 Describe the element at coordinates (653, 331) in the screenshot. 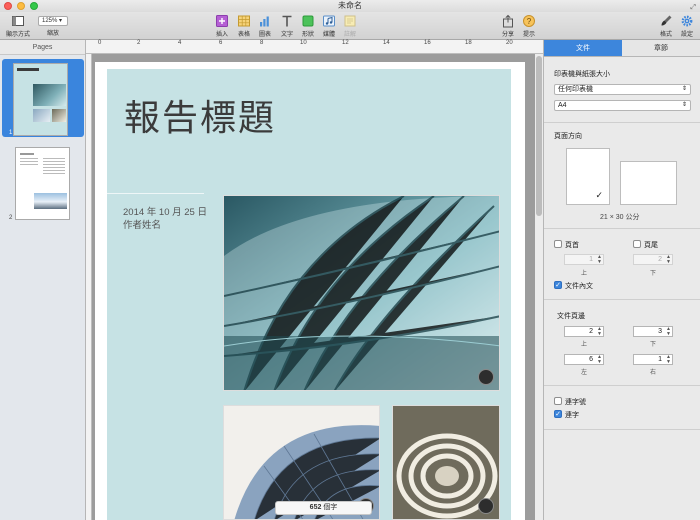

I see `margin-bottom-stepper: 3 ▲ ▼` at that location.